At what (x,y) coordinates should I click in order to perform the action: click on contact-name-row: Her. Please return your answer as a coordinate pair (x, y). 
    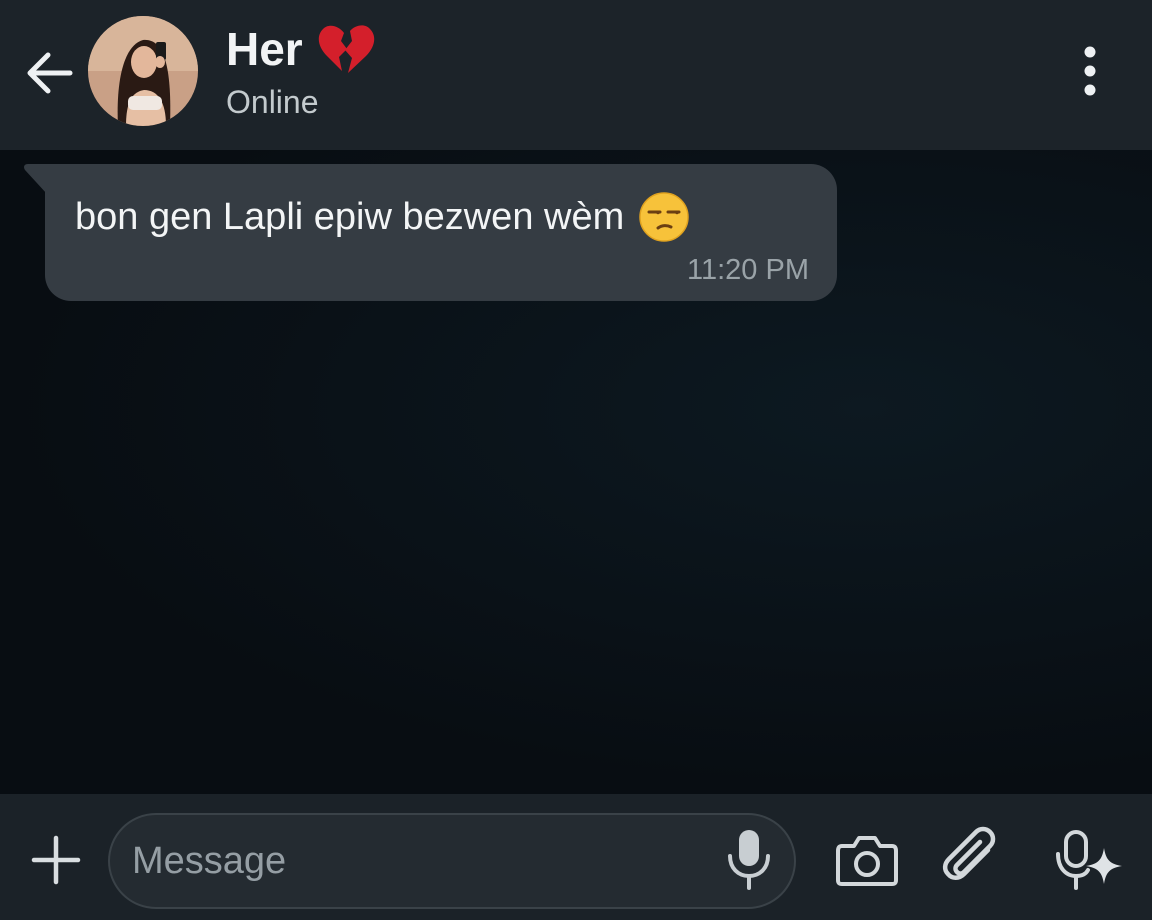
    Looking at the image, I should click on (300, 49).